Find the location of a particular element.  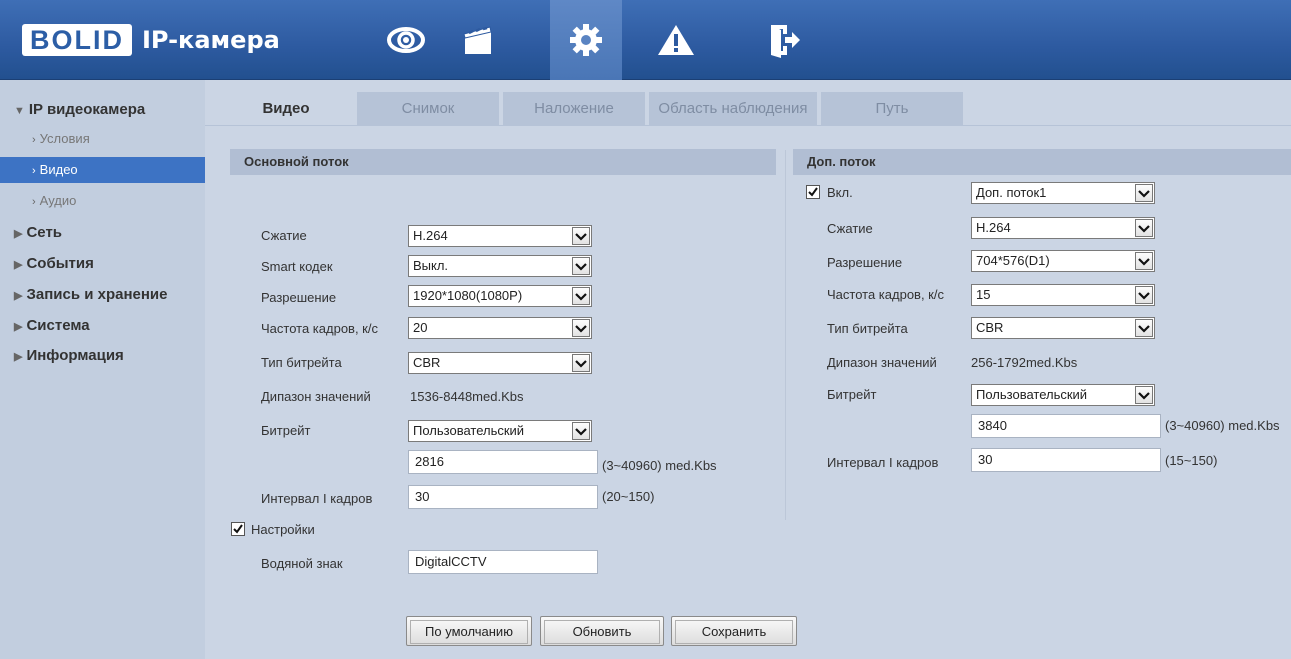

sub-range-label: Дипазон значений is located at coordinates (882, 362).